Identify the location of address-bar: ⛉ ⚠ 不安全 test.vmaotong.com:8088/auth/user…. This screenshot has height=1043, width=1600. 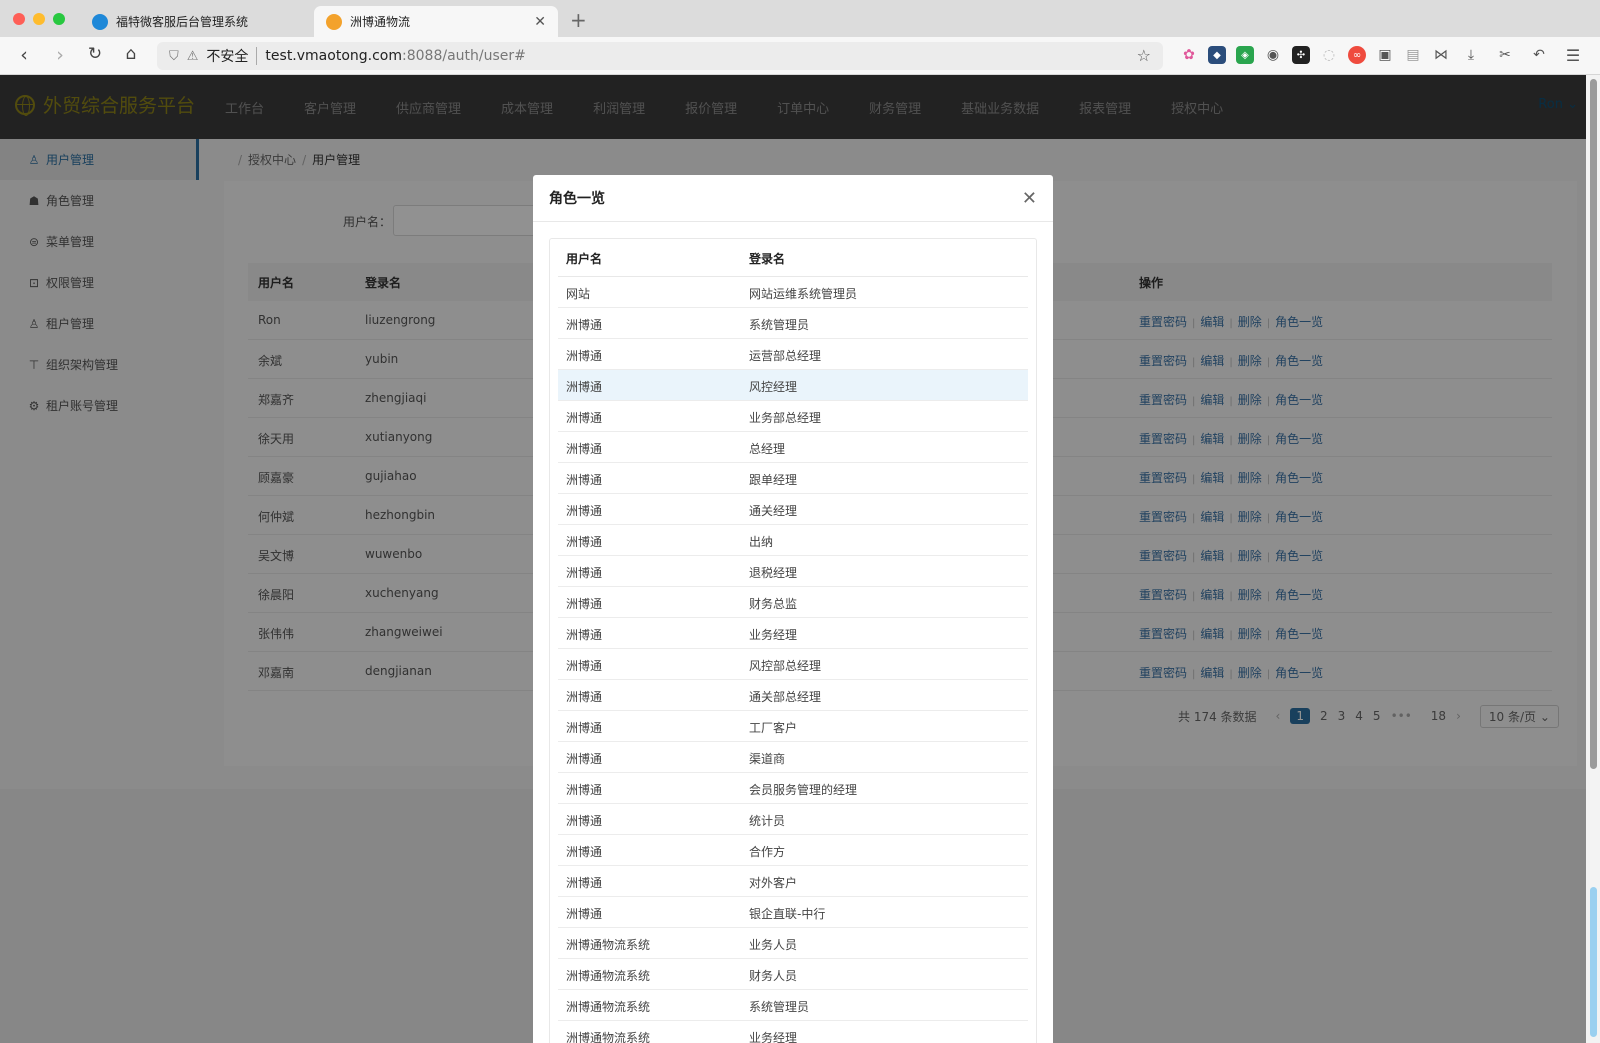
(660, 56).